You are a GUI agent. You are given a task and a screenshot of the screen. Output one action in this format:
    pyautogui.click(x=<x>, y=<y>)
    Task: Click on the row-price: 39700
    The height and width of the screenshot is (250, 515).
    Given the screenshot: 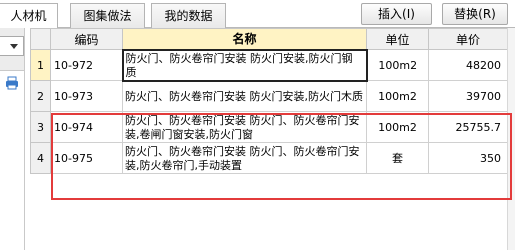 What is the action you would take?
    pyautogui.click(x=468, y=96)
    